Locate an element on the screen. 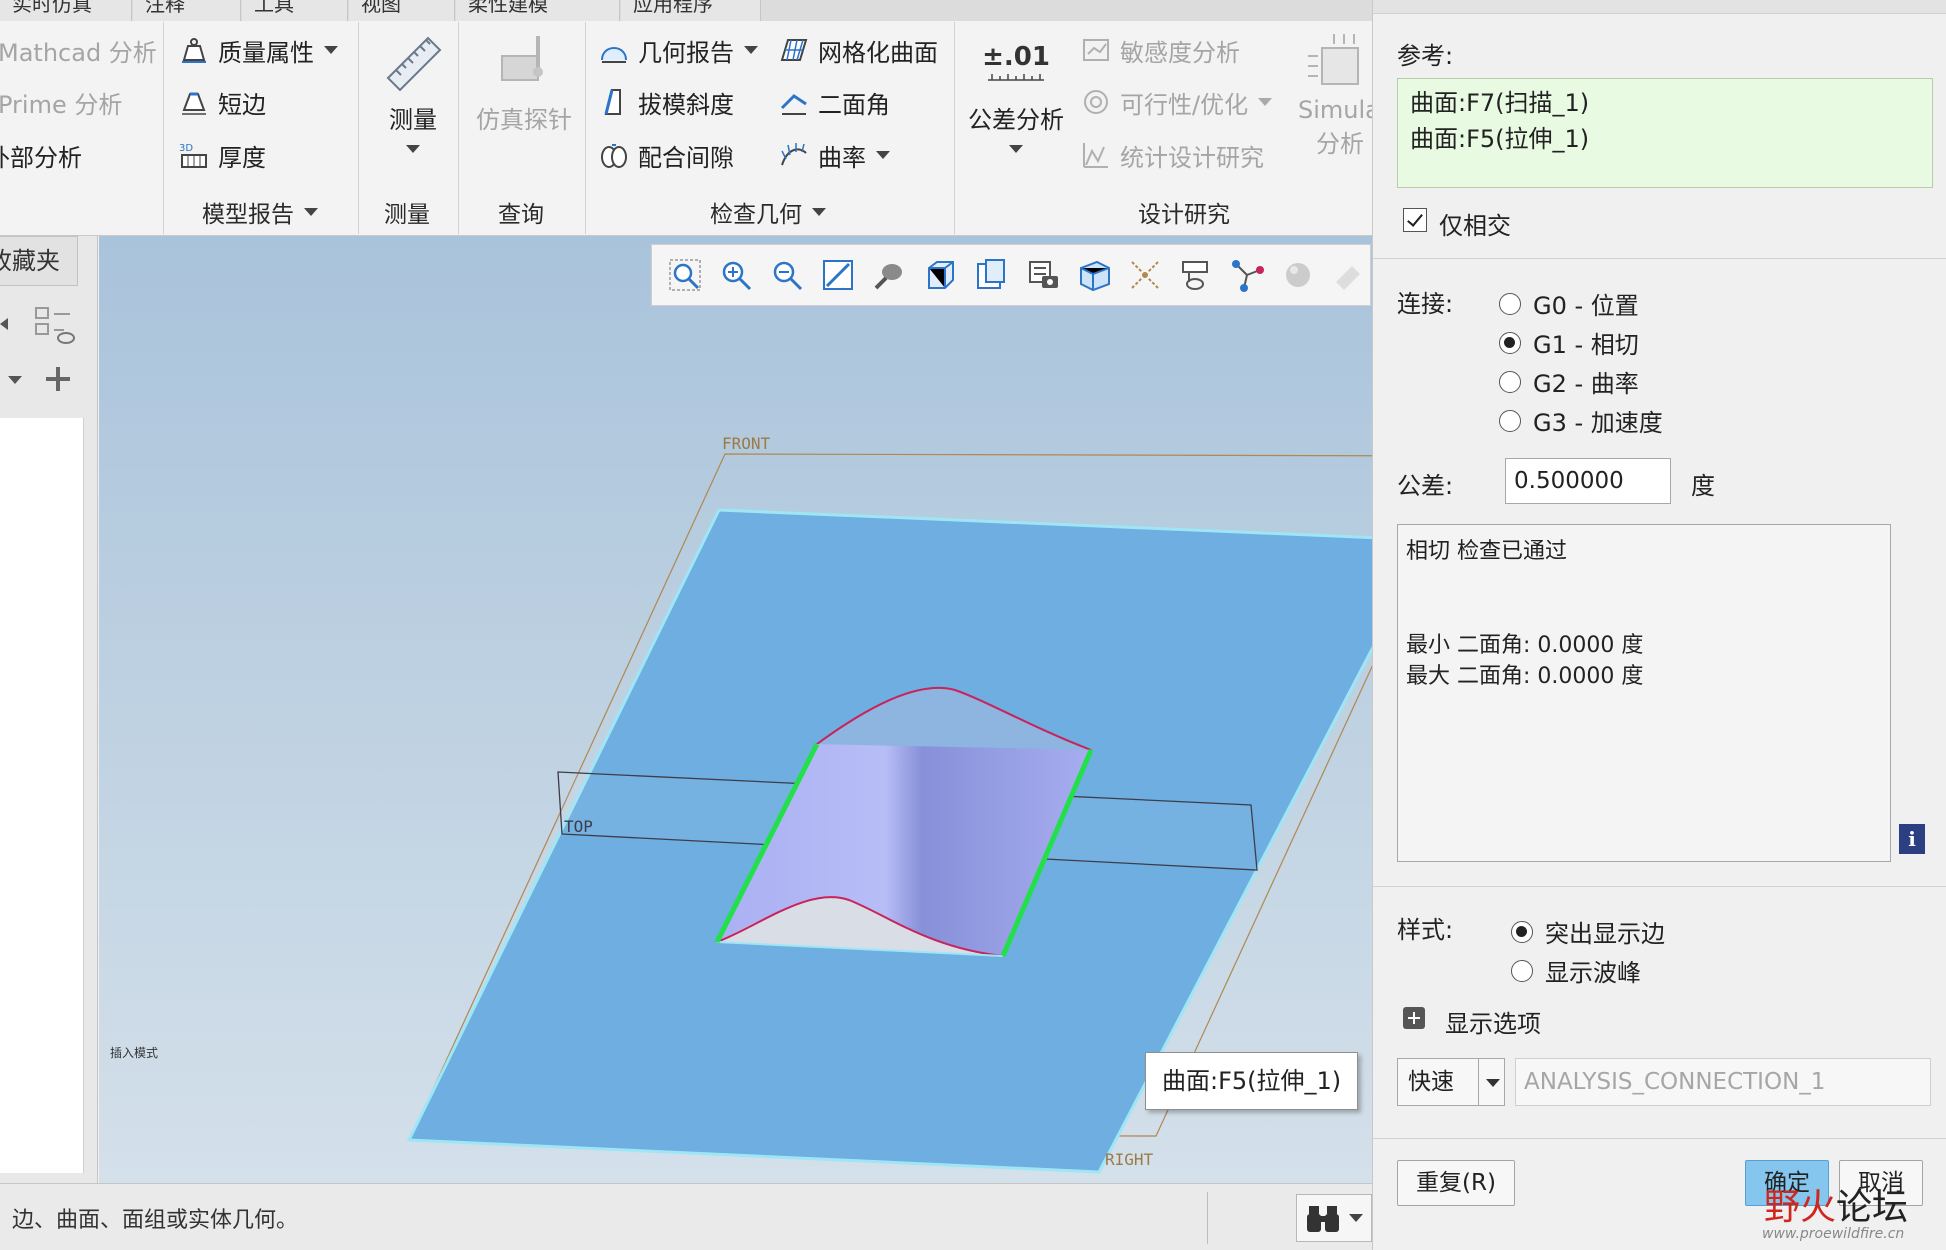 This screenshot has height=1250, width=1946. mathcad-analysis-button: Mathcad 分析 is located at coordinates (78, 50).